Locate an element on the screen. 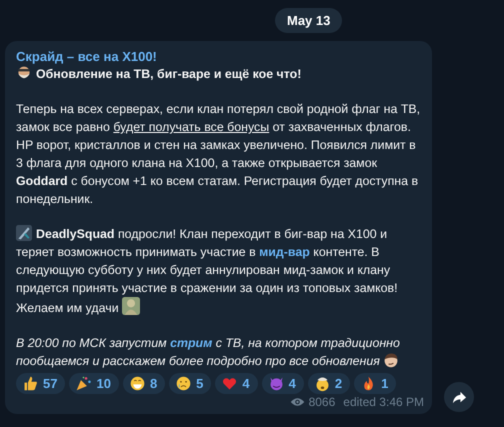 The width and height of the screenshot is (504, 427). message-paragraph: Обновление на ТВ, биг-варе и ещё кое что! is located at coordinates (220, 74).